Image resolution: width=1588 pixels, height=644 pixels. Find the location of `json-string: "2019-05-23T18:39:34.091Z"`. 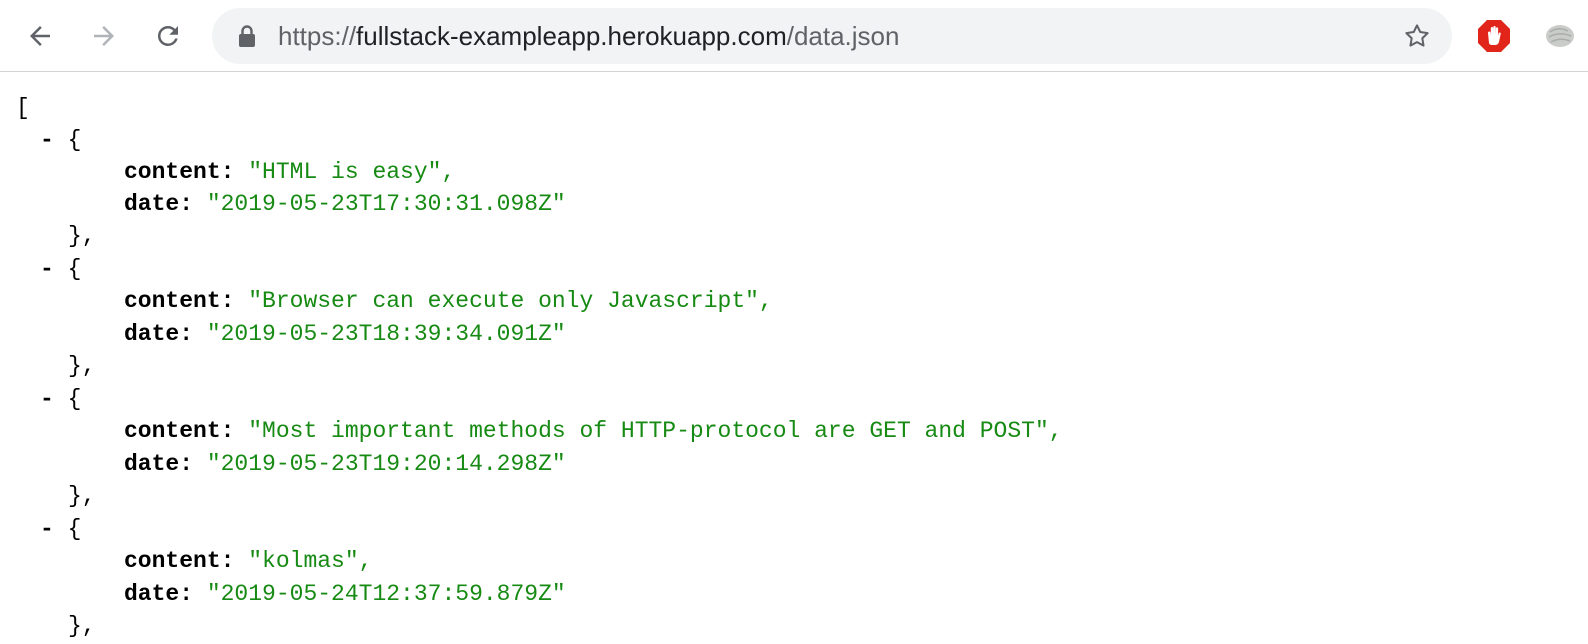

json-string: "2019-05-23T18:39:34.091Z" is located at coordinates (386, 334).